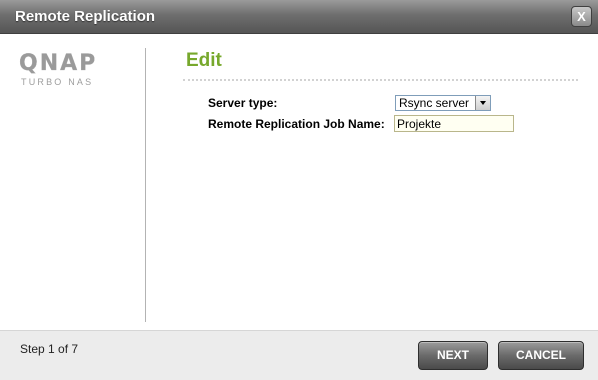 Image resolution: width=598 pixels, height=380 pixels. Describe the element at coordinates (58, 63) in the screenshot. I see `logo-brand: QNAP` at that location.